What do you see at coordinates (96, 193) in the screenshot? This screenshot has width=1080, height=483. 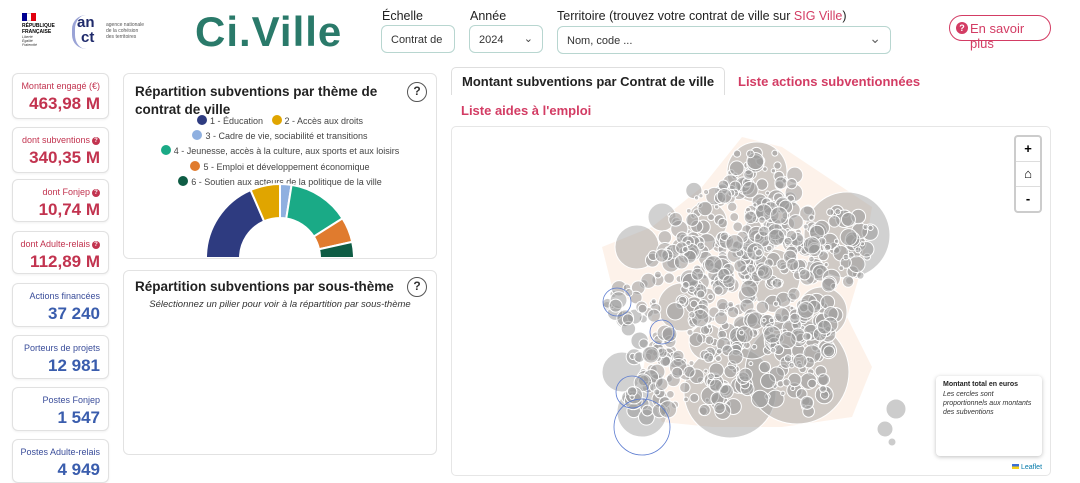 I see `help-icon: ?` at bounding box center [96, 193].